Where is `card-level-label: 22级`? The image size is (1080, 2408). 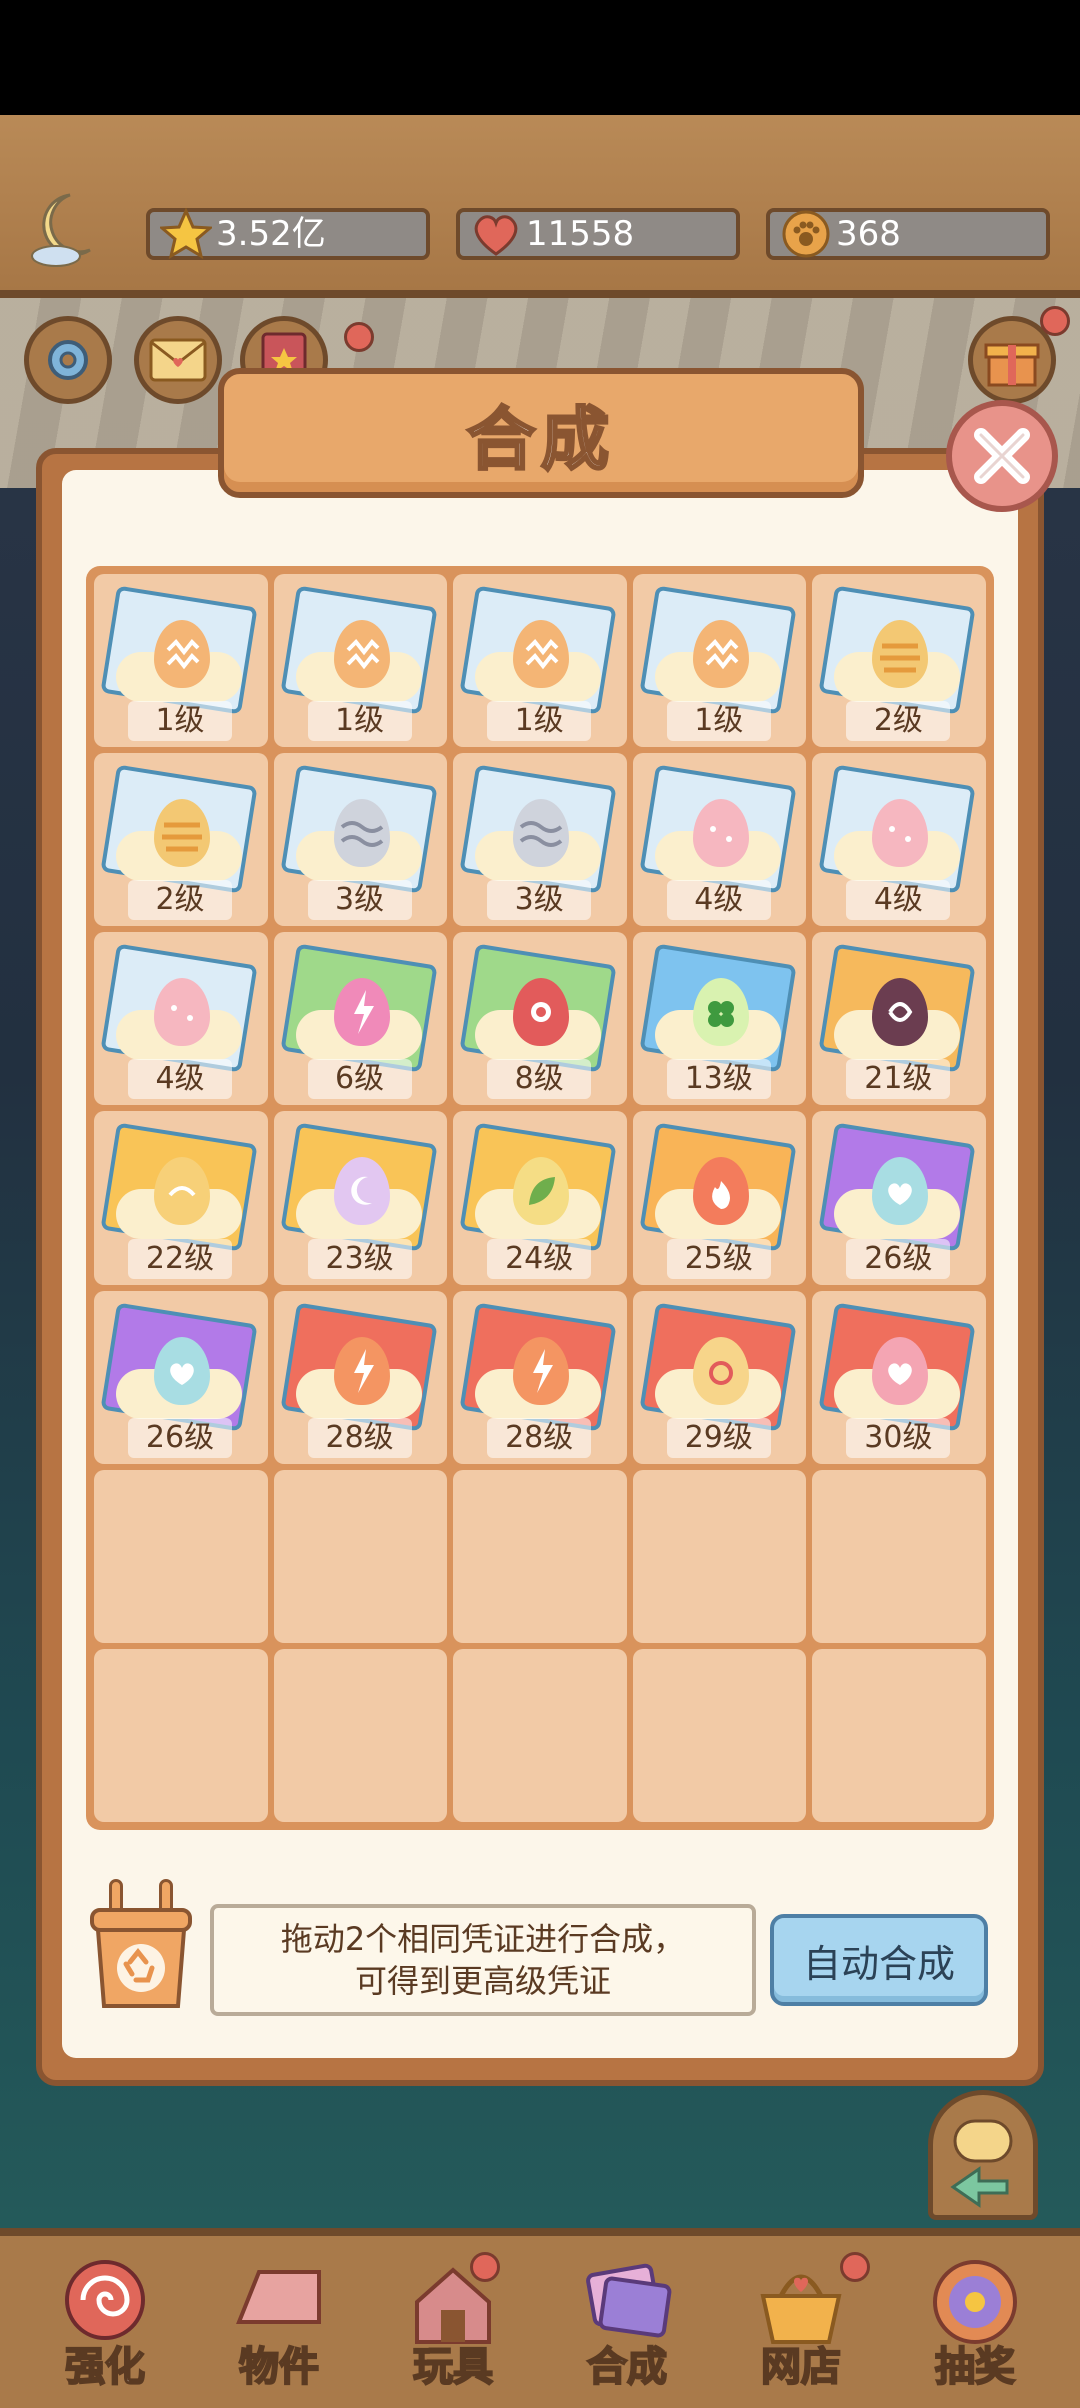
card-level-label: 22级 is located at coordinates (180, 1258).